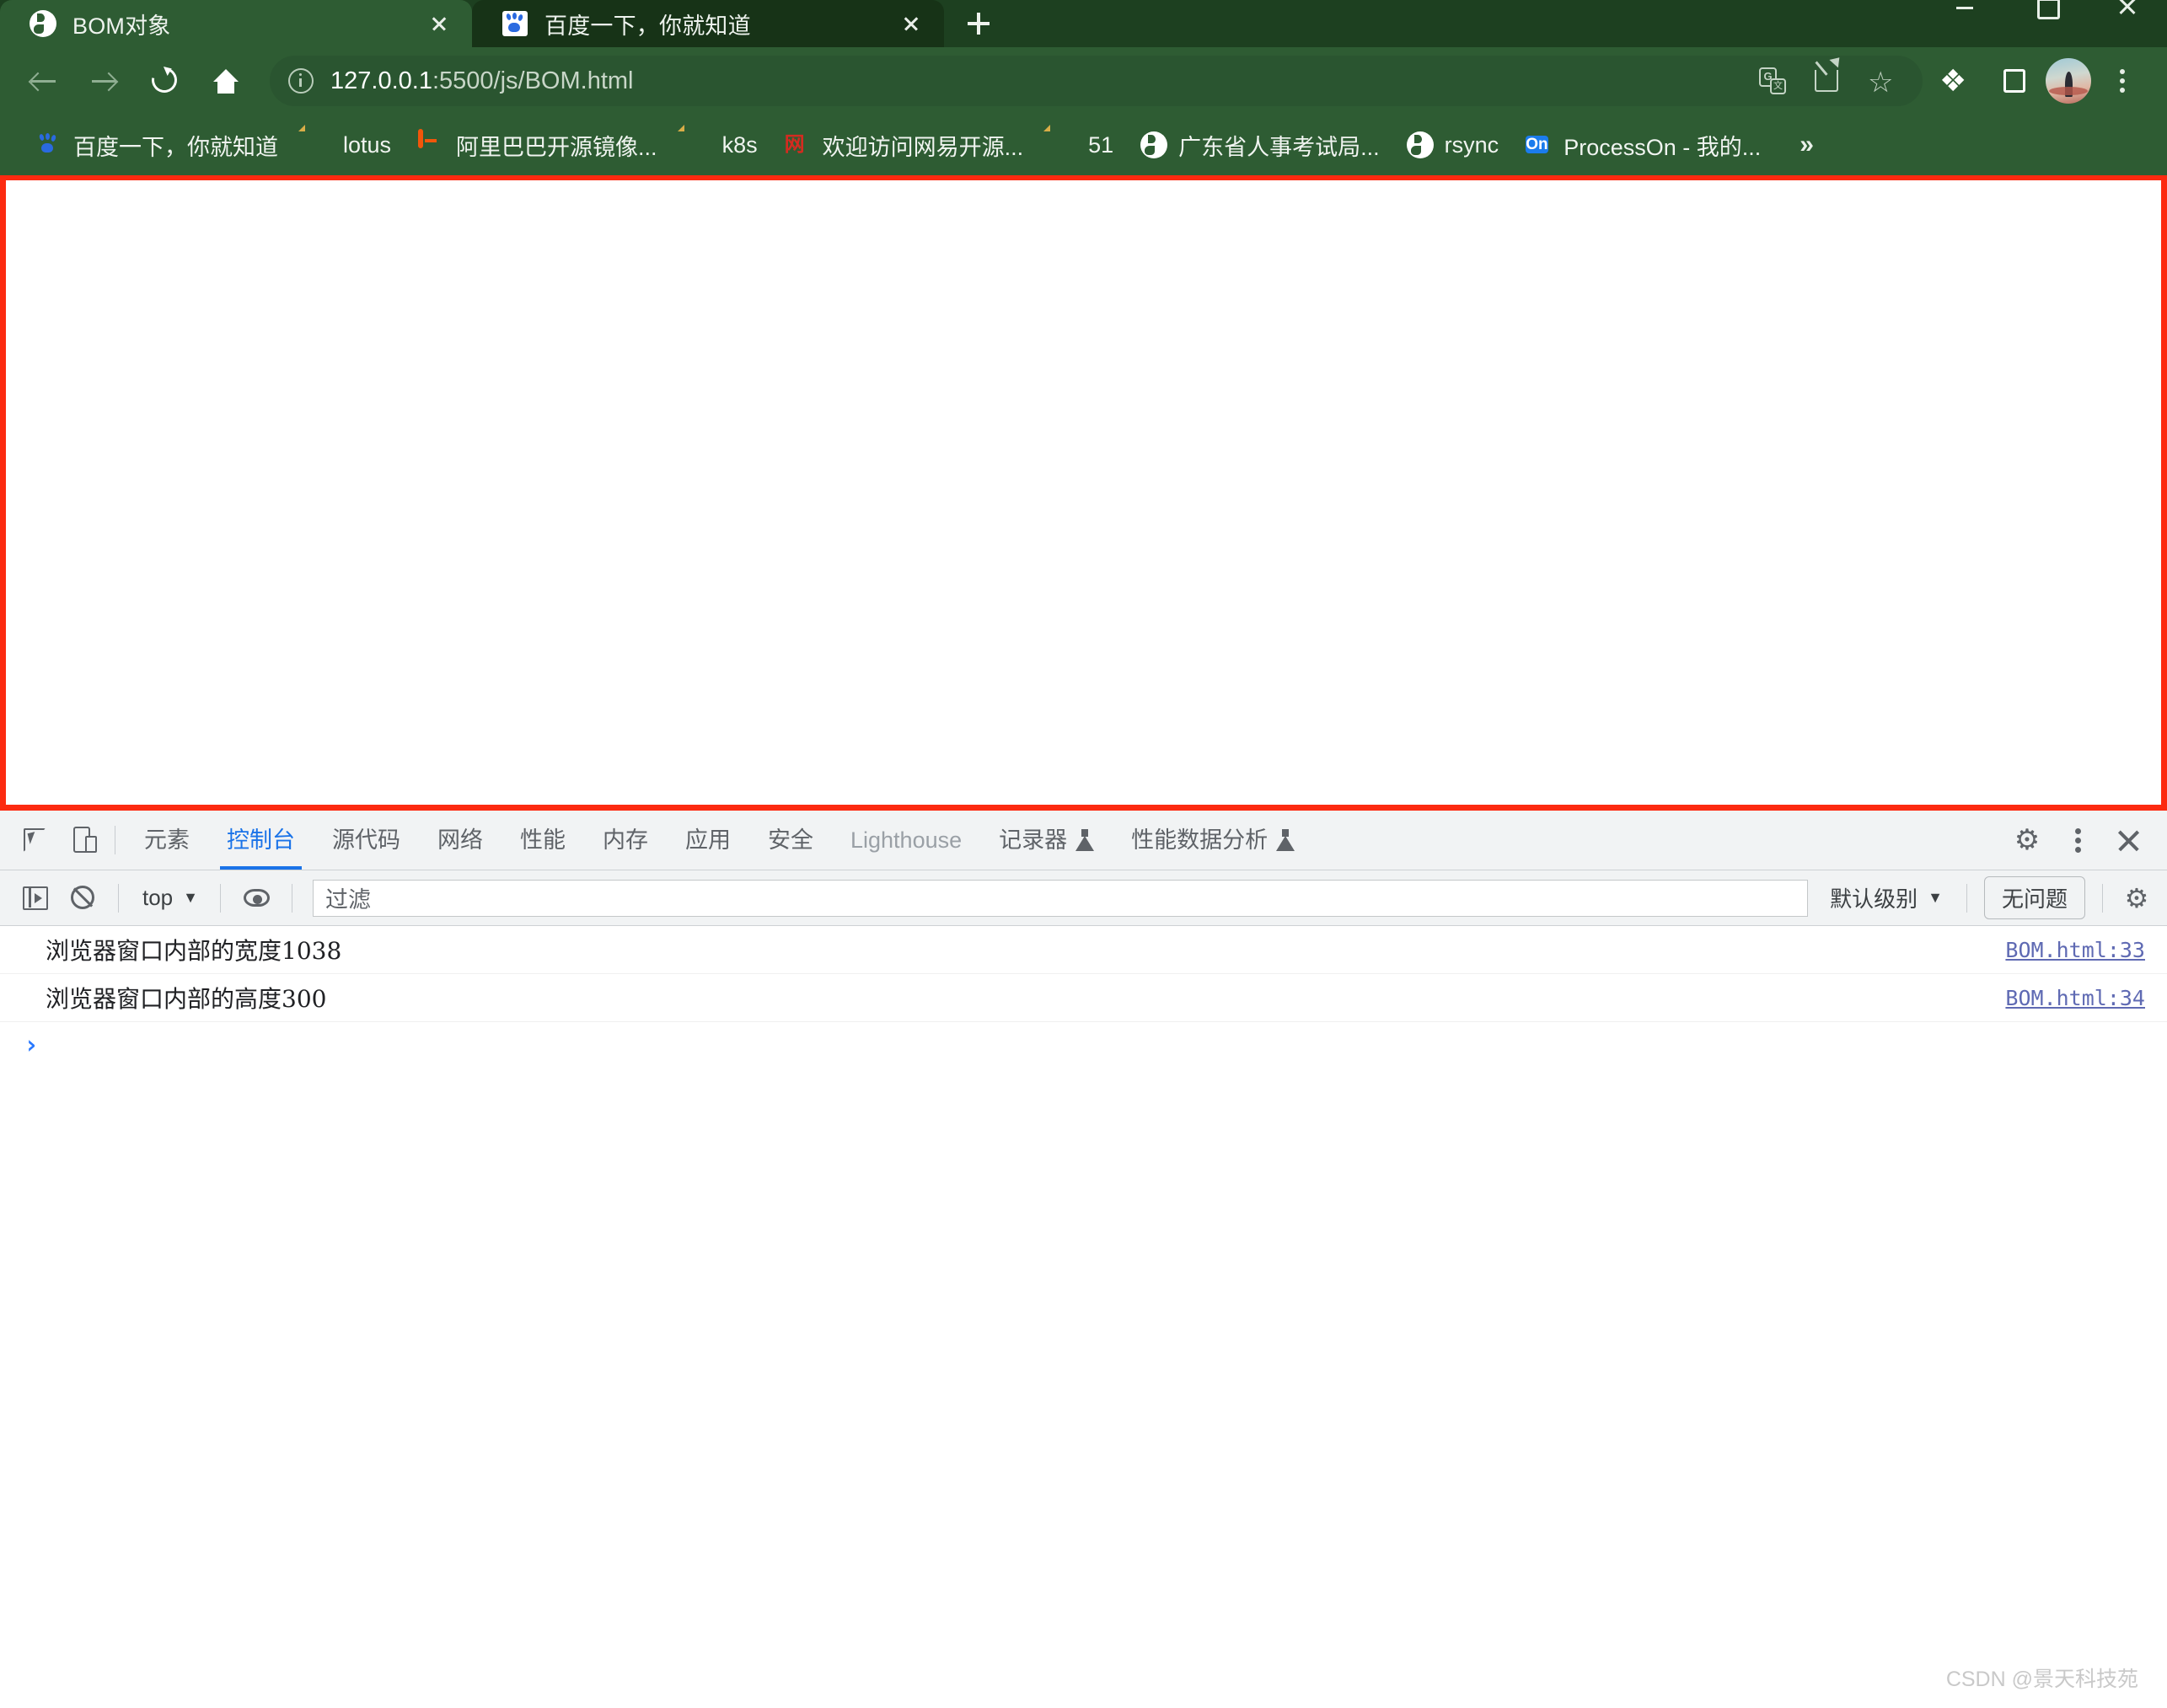 This screenshot has width=2167, height=1708. What do you see at coordinates (48, 144) in the screenshot?
I see `baidu-icon` at bounding box center [48, 144].